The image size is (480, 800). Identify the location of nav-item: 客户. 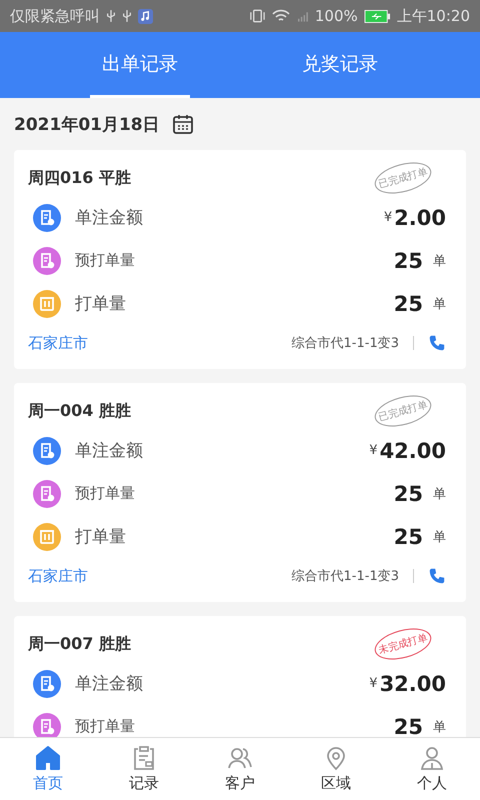
(240, 769).